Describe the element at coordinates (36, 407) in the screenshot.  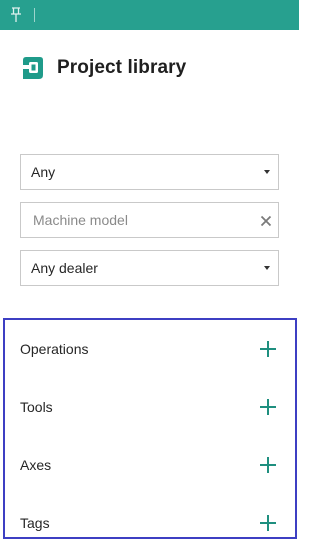
I see `filter-label: Tools` at that location.